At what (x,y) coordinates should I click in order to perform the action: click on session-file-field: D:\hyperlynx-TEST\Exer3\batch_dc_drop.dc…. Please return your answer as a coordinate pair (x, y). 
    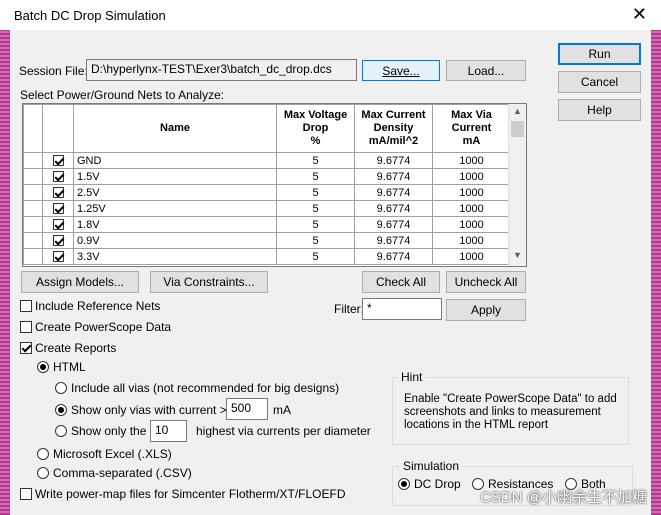
    Looking at the image, I should click on (221, 70).